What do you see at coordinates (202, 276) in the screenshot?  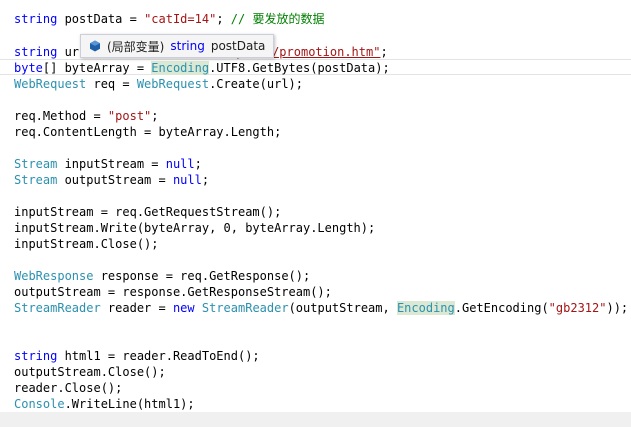 I see `code-text: response = req.GetResponse();` at bounding box center [202, 276].